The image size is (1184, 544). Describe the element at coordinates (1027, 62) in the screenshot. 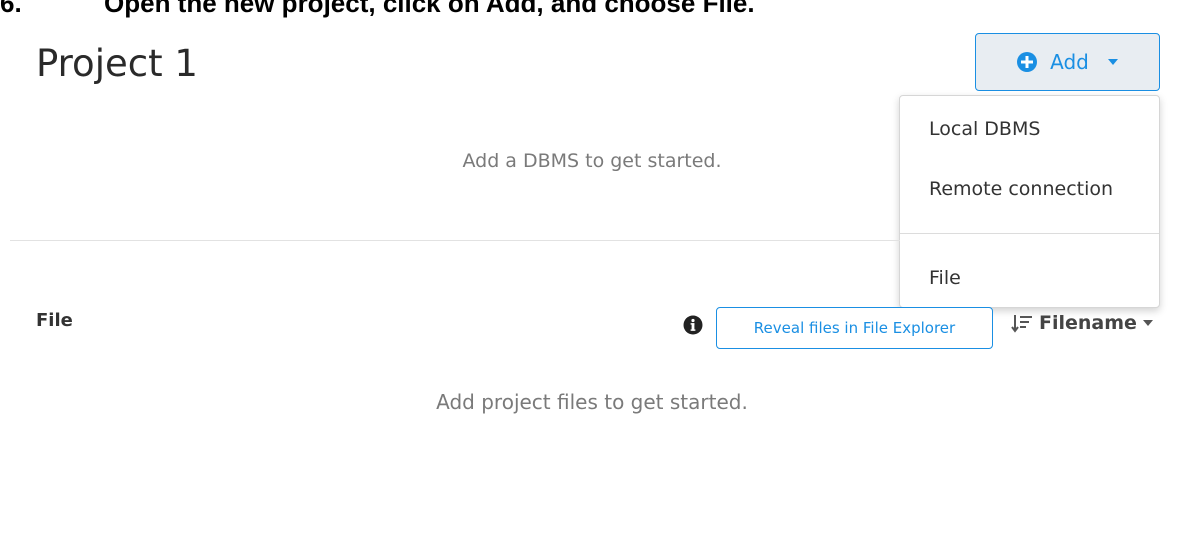

I see `plus-circle-icon` at that location.